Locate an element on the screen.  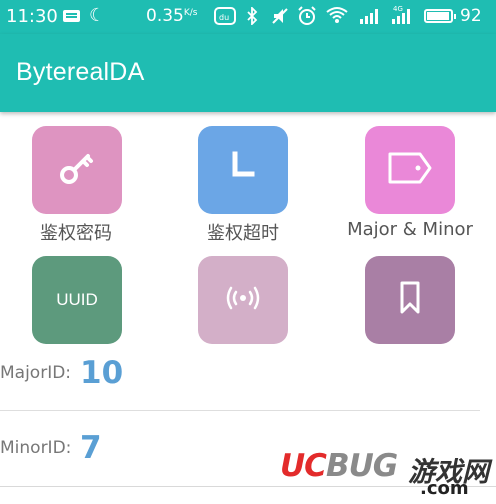
status-bar: 11:30 ☾ 0.35K/s du 4G 92 is located at coordinates (248, 17).